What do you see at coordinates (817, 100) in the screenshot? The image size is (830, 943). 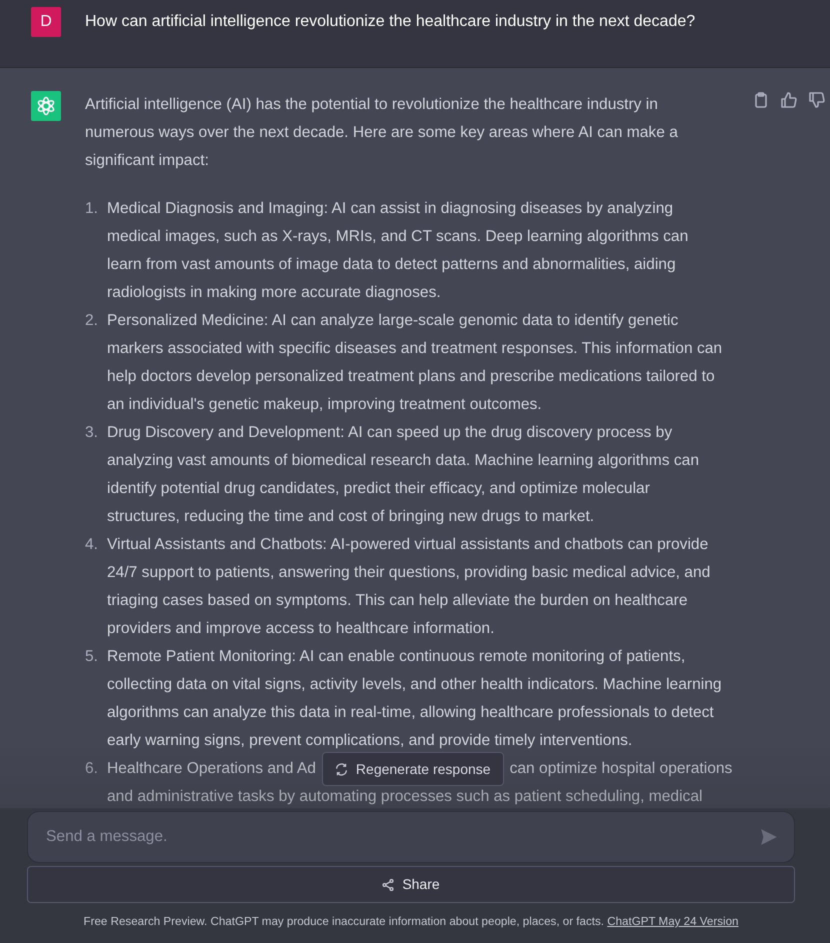 I see `thumbs-down-icon` at bounding box center [817, 100].